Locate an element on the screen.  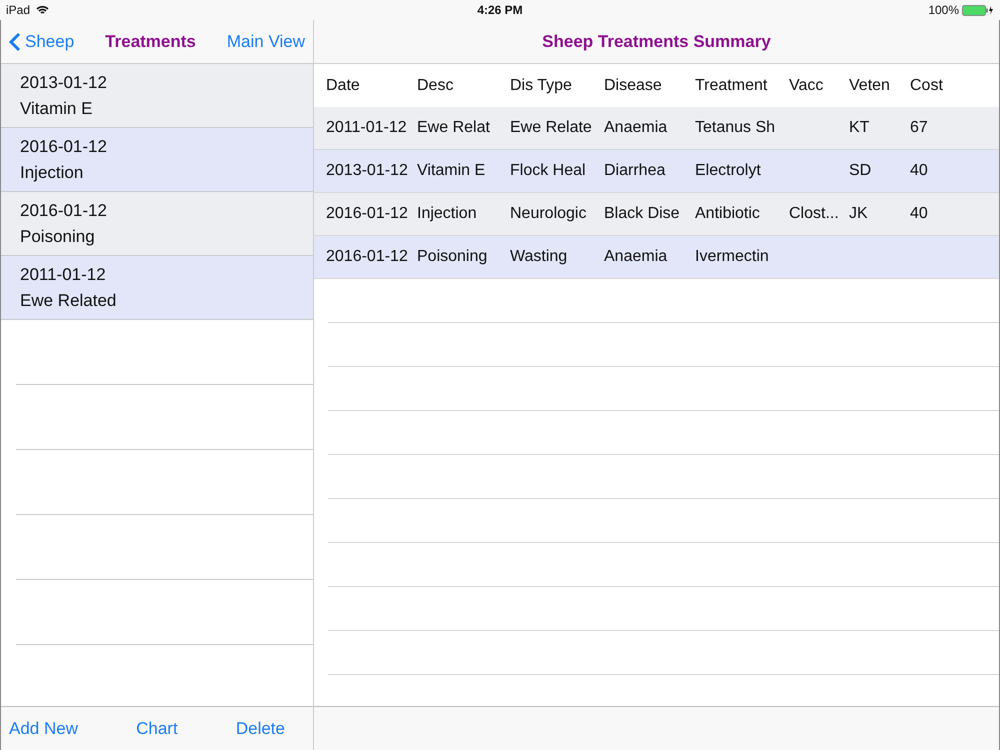
device-name: iPad is located at coordinates (18, 10).